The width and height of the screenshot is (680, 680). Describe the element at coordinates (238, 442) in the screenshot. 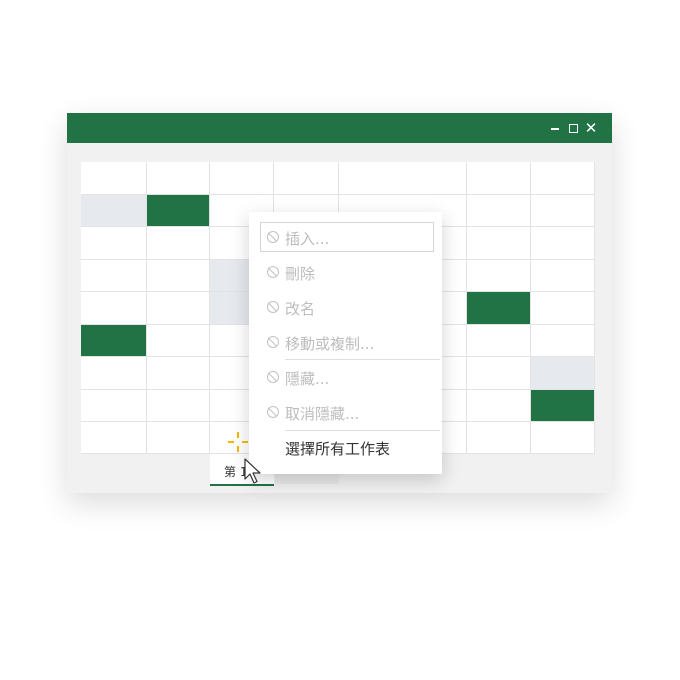

I see `sparkle-icon` at that location.